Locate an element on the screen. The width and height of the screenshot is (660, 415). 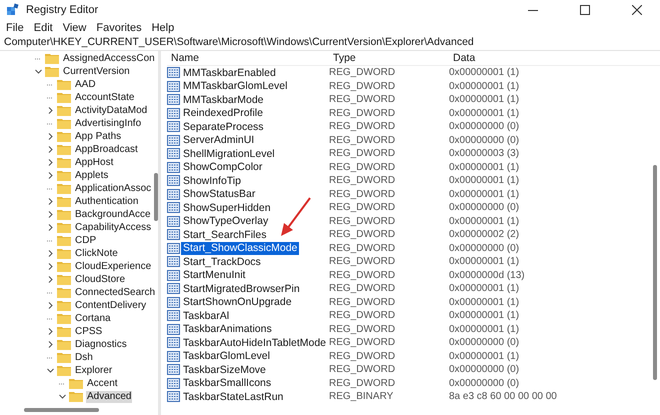
tree-item: Explorer is located at coordinates (94, 370).